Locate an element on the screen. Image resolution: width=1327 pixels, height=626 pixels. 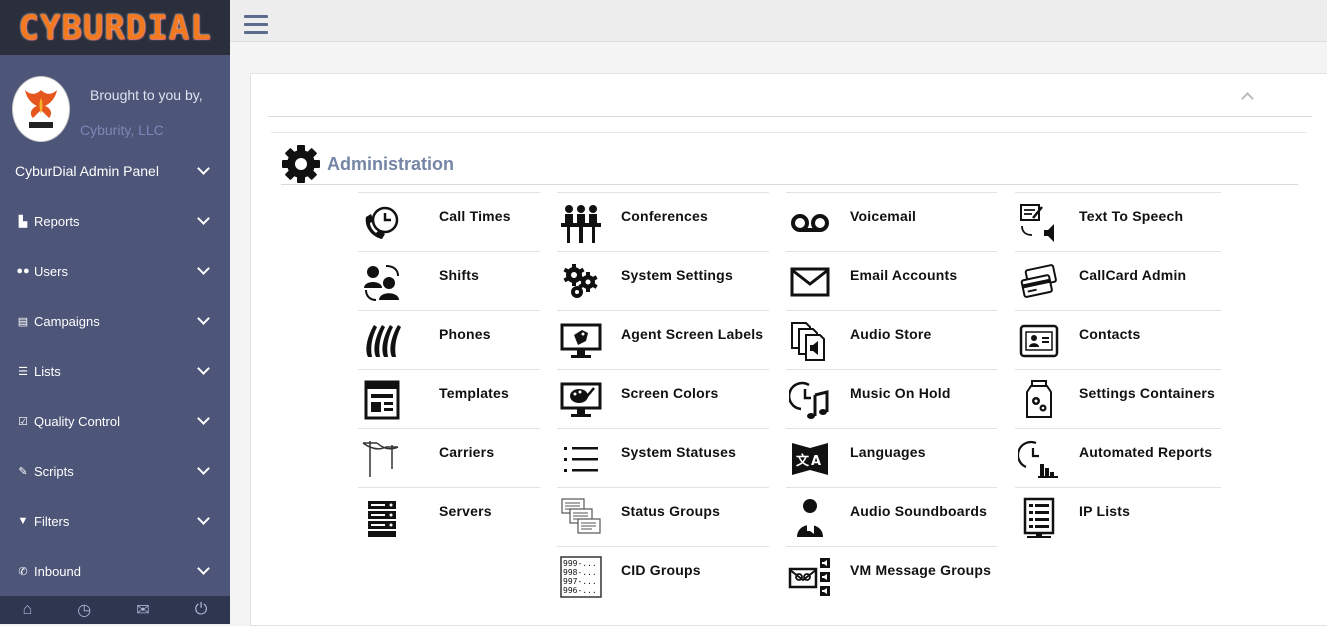
nav-reports: ▙ Reports is located at coordinates (115, 221).